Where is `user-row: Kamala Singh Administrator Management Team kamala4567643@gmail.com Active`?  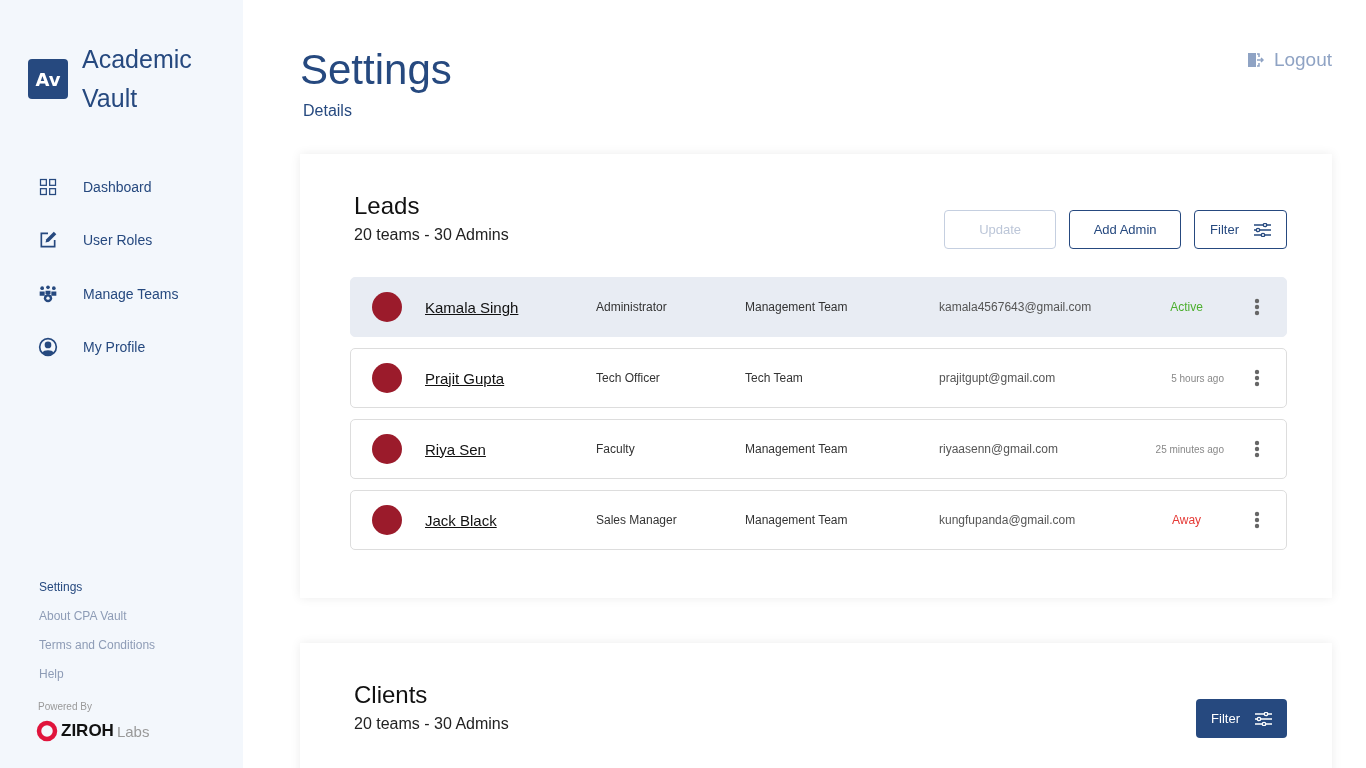 user-row: Kamala Singh Administrator Management Team kamala4567643@gmail.com Active is located at coordinates (818, 307).